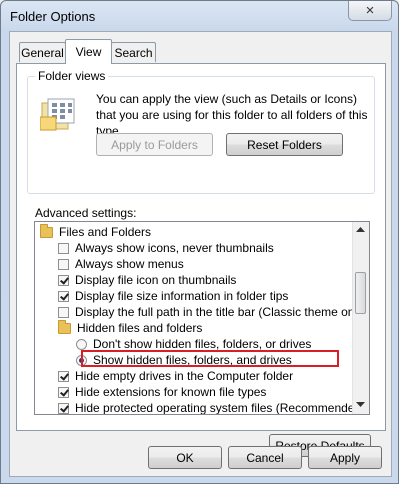 Image resolution: width=399 pixels, height=484 pixels. I want to click on option-label: Always show menus, so click(129, 264).